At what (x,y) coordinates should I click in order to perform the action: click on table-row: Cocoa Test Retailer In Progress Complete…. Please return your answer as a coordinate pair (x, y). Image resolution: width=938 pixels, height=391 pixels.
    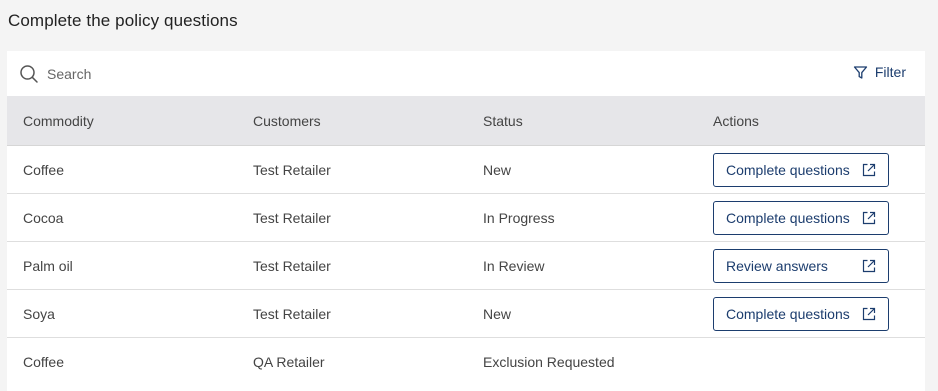
    Looking at the image, I should click on (466, 218).